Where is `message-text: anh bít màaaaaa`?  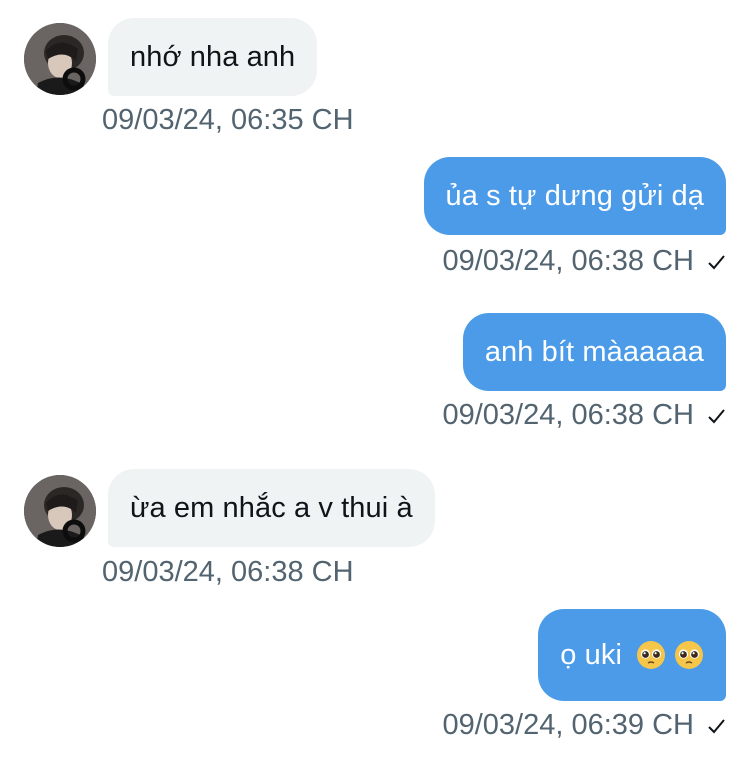
message-text: anh bít màaaaaa is located at coordinates (594, 351).